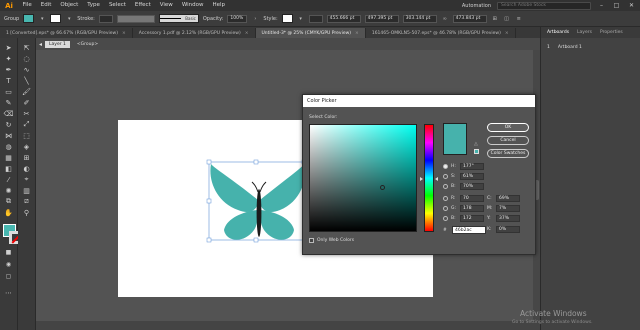  I want to click on tab-layers: Layers, so click(584, 32).